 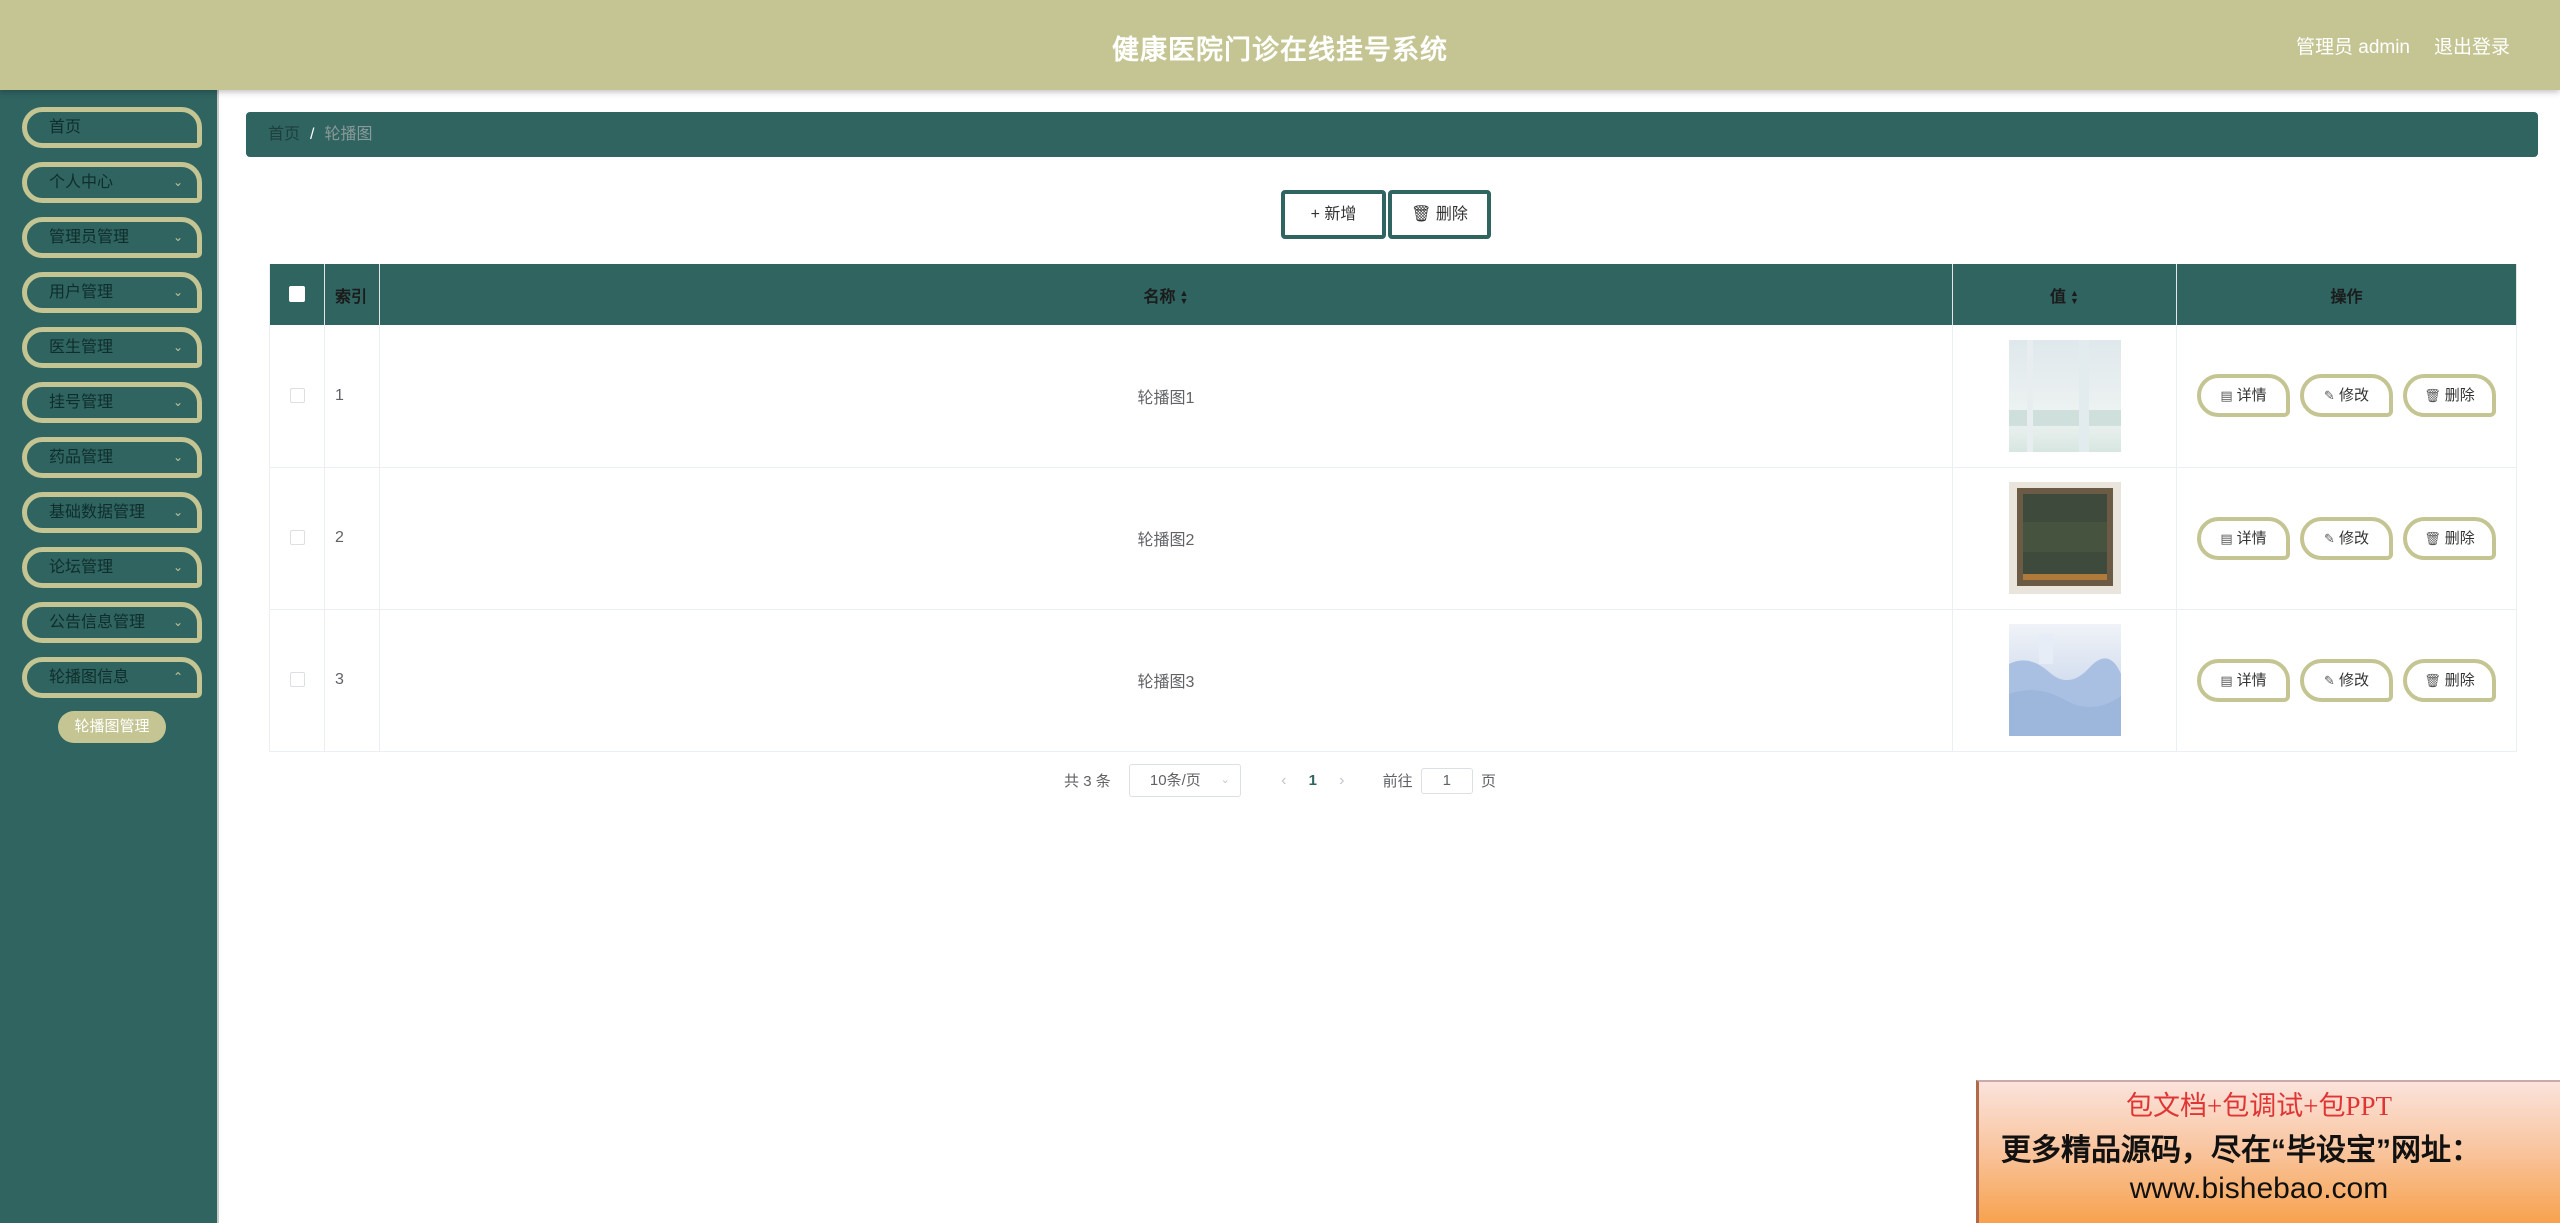 I want to click on add-button: + 新增, so click(x=1333, y=214).